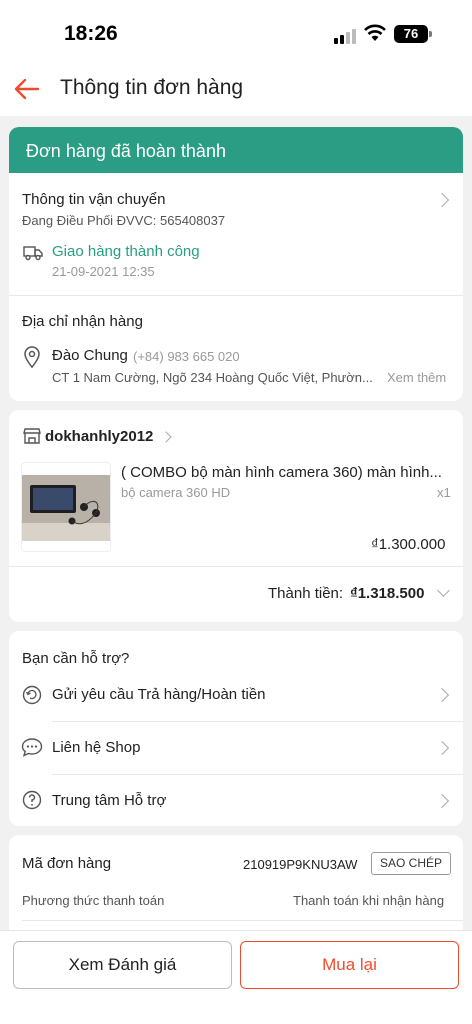  I want to click on location-pin-icon, so click(32, 357).